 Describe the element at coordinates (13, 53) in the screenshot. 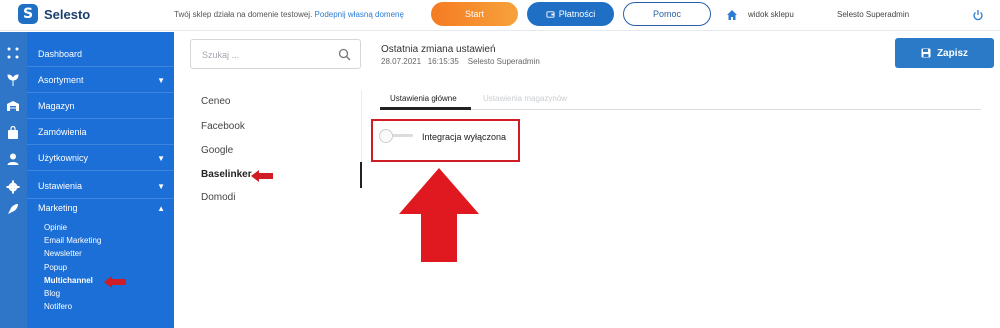

I see `dashboard-grid-icon` at that location.